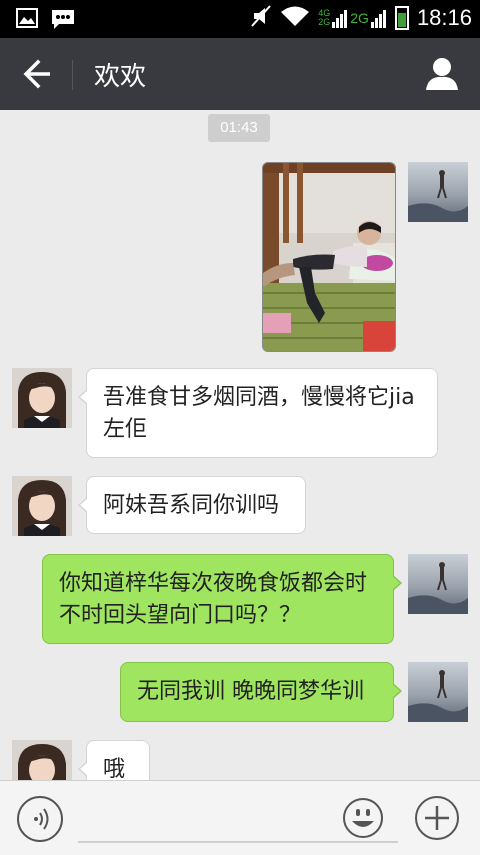  I want to click on message-text: 阿妹吾系同你训吗, so click(191, 505).